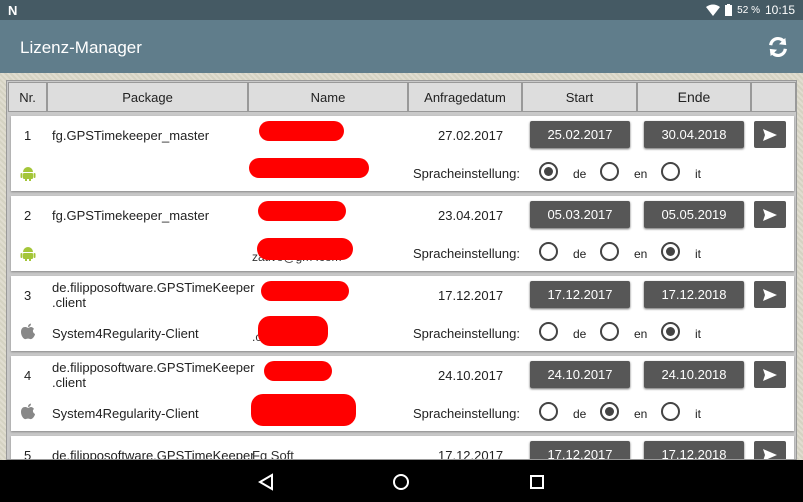  I want to click on row-nr: 1, so click(28, 135).